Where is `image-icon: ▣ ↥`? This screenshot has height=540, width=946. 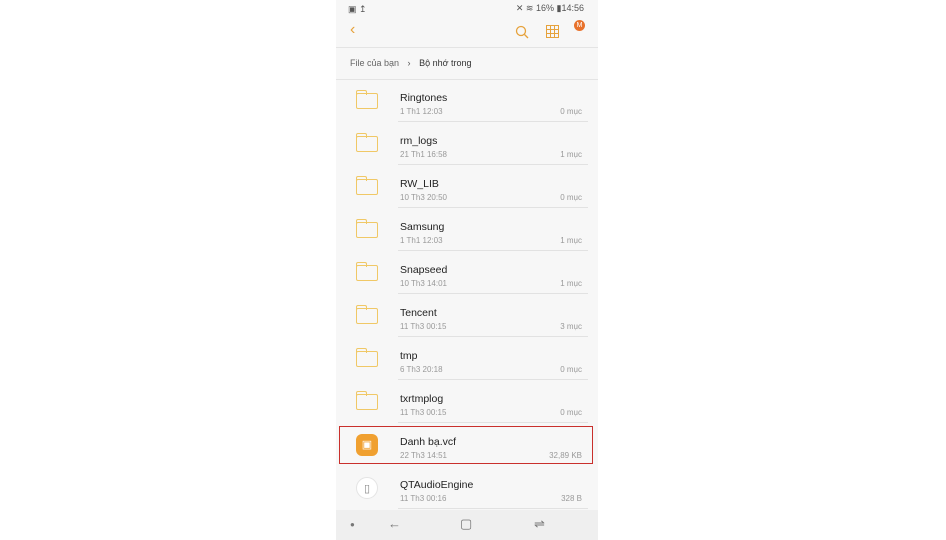 image-icon: ▣ ↥ is located at coordinates (357, 9).